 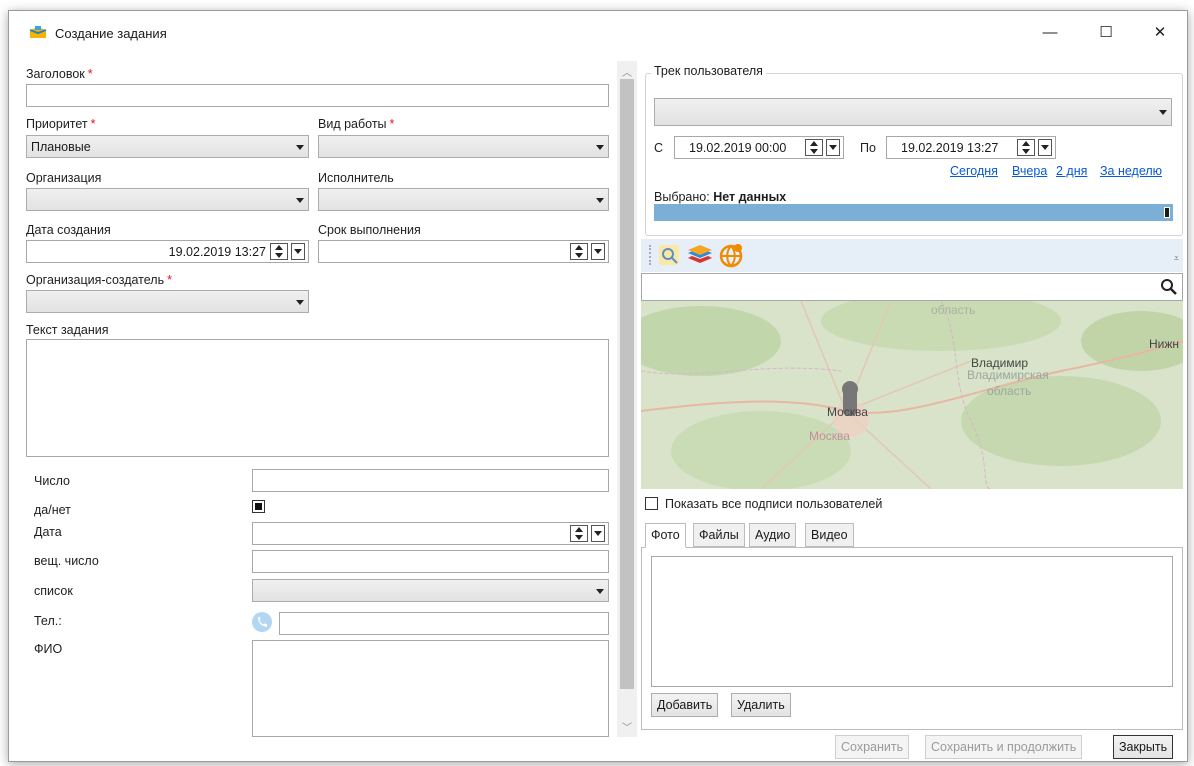 What do you see at coordinates (111, 33) in the screenshot?
I see `window-title: Создание задания` at bounding box center [111, 33].